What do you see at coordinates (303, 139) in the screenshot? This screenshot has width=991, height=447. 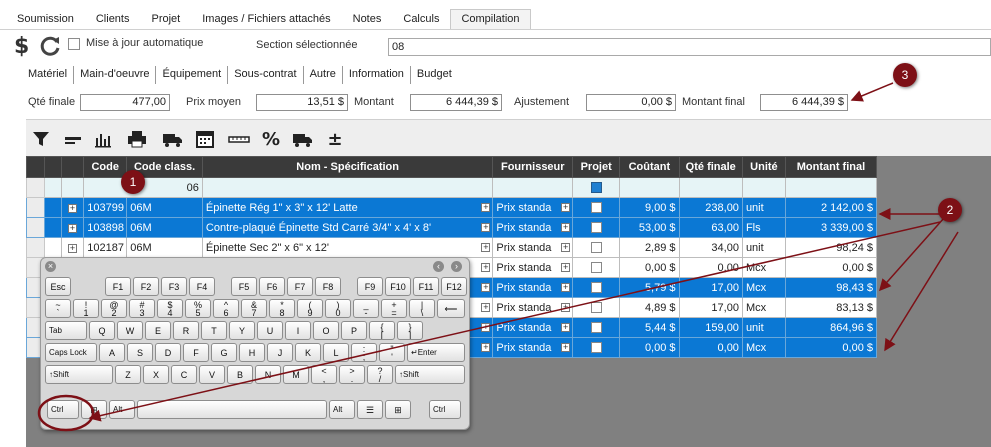 I see `truck-icon` at bounding box center [303, 139].